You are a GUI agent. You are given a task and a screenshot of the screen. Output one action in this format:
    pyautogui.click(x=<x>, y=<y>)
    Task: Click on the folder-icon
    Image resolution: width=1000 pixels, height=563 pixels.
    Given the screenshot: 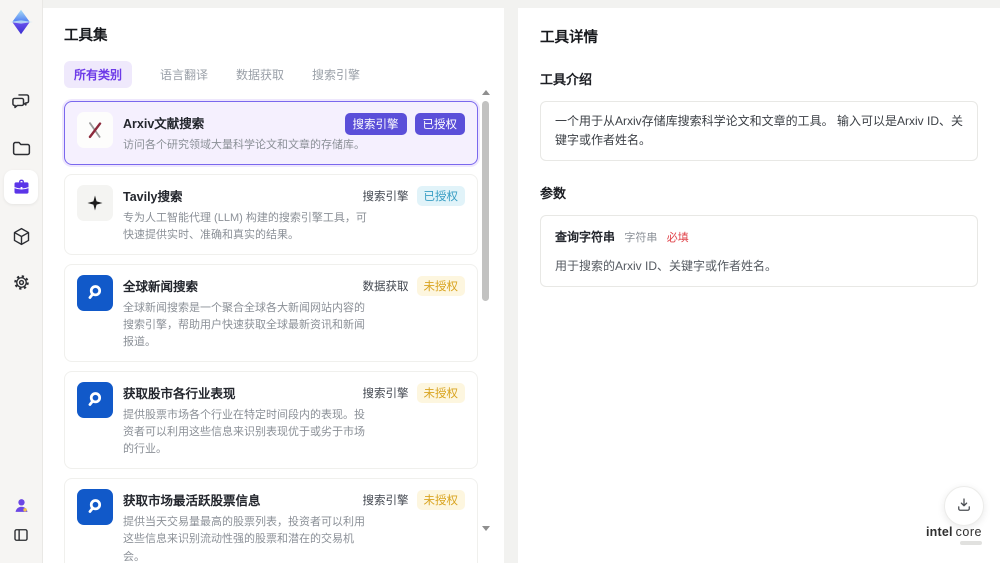 What is the action you would take?
    pyautogui.click(x=21, y=148)
    